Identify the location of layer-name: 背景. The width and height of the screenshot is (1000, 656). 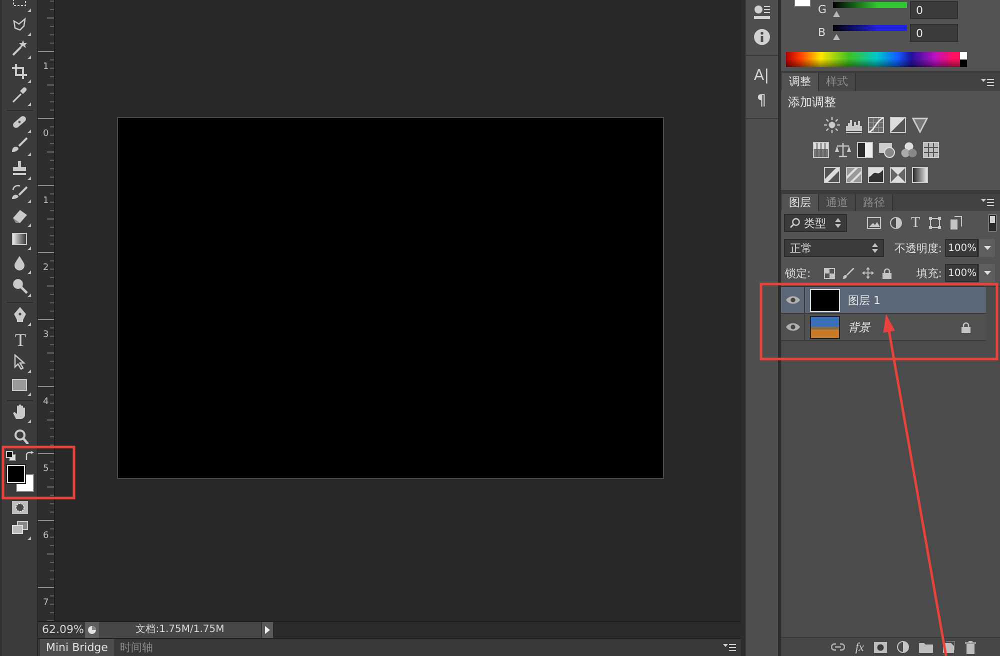
(859, 327).